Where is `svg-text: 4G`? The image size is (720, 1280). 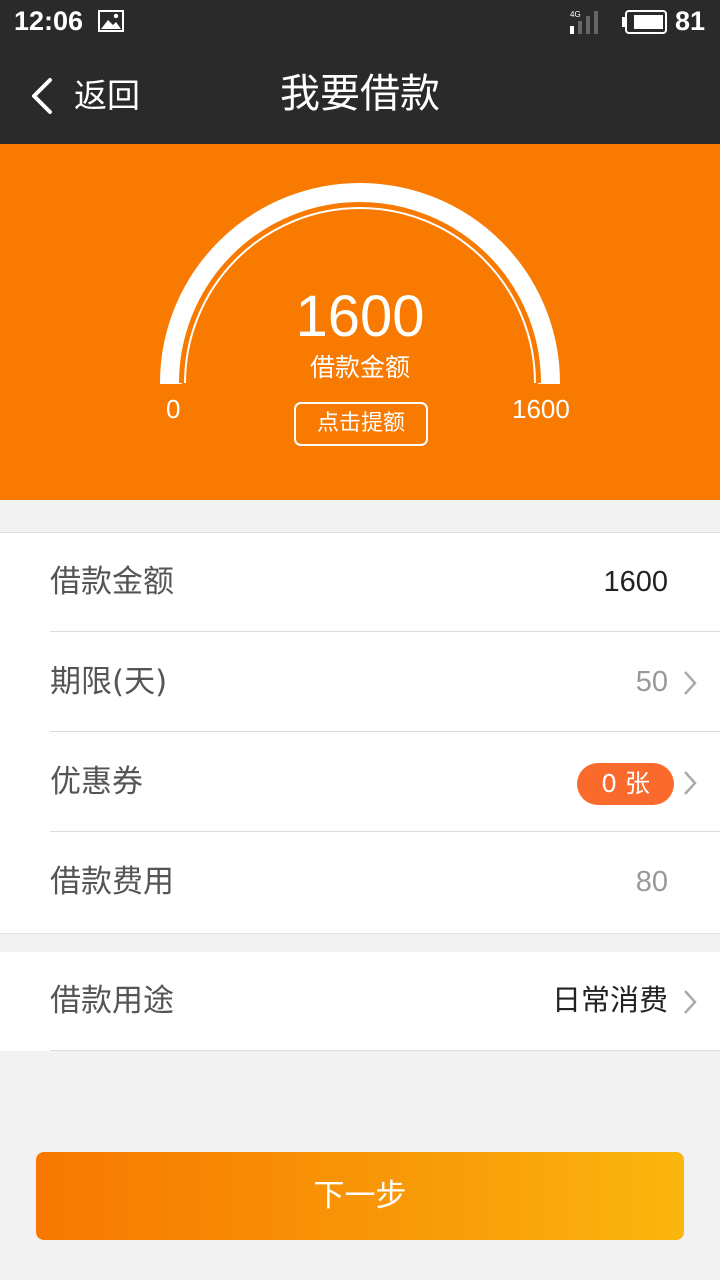
svg-text: 4G is located at coordinates (575, 14).